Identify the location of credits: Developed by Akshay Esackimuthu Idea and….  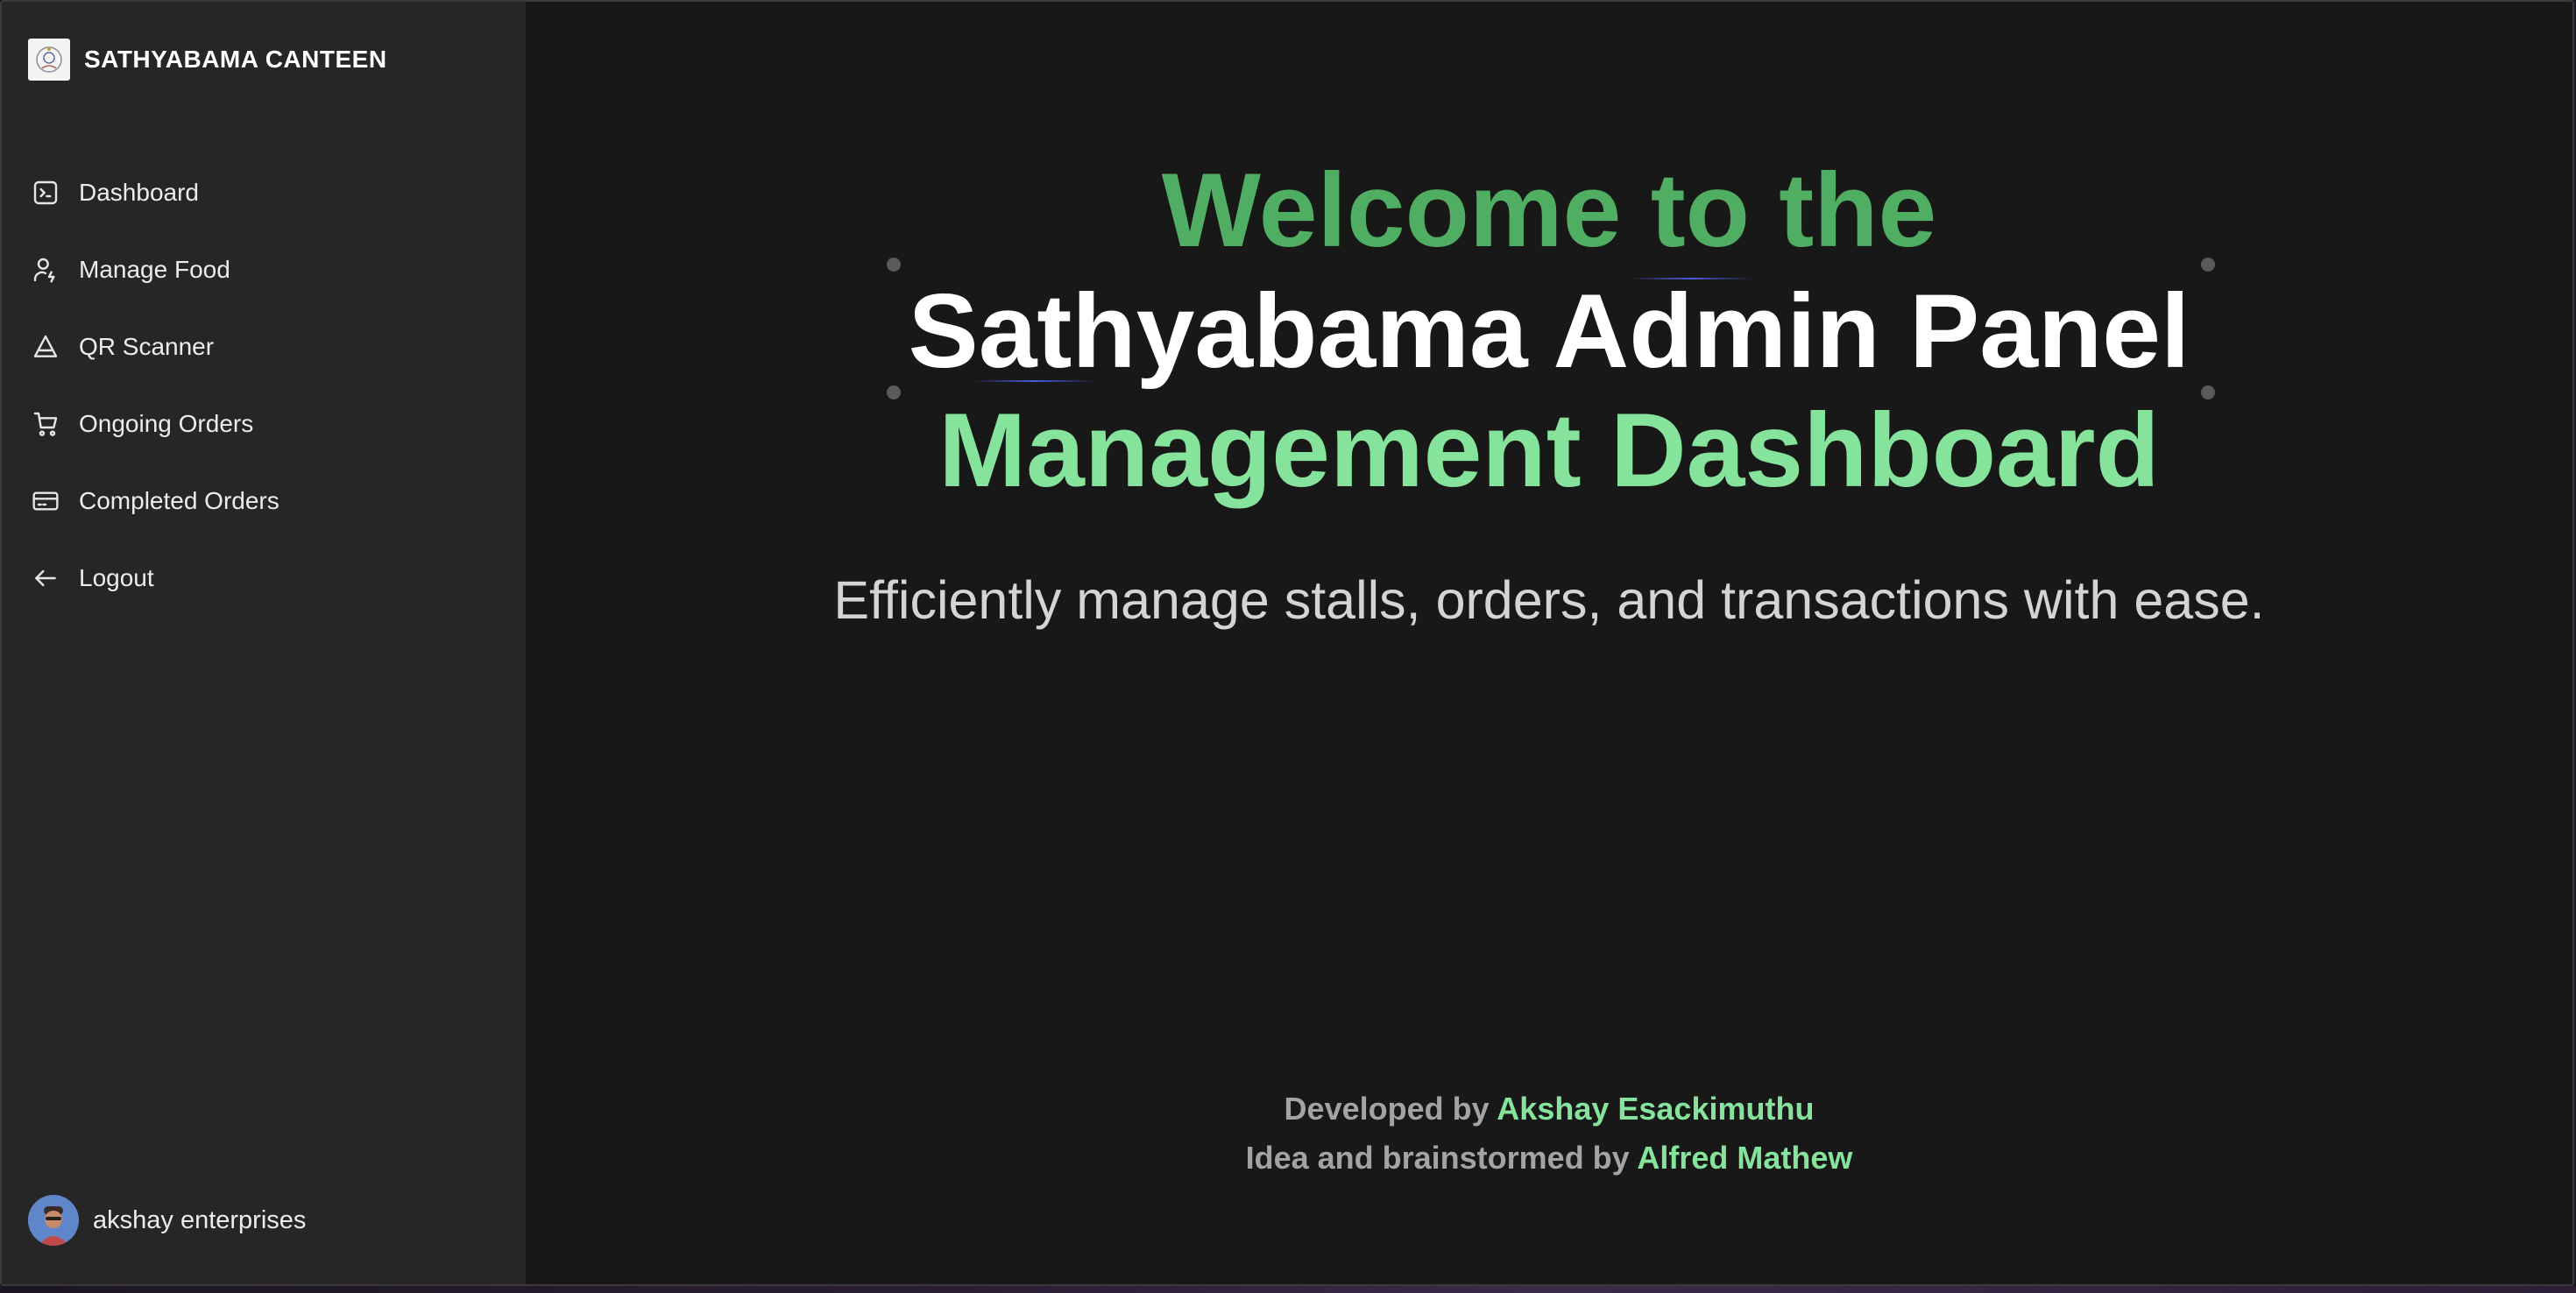
(1549, 1134).